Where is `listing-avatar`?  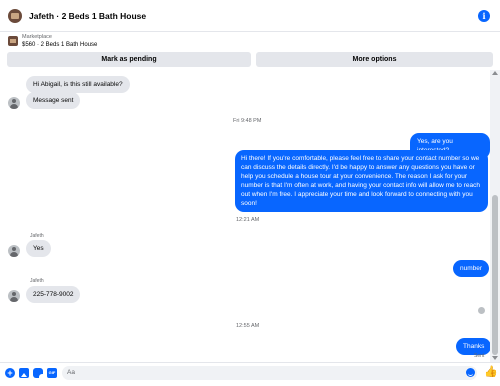
listing-avatar is located at coordinates (15, 16).